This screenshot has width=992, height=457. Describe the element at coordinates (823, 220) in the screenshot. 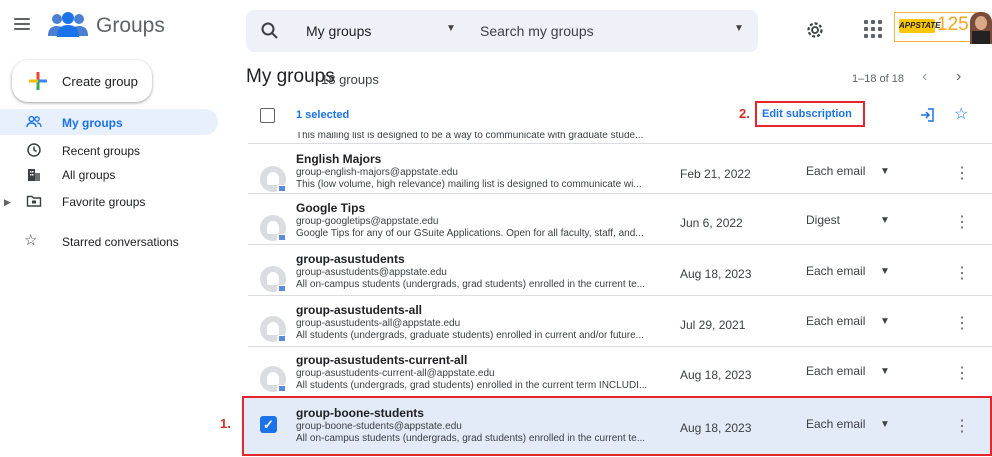

I see `subscription-select: Digest` at that location.